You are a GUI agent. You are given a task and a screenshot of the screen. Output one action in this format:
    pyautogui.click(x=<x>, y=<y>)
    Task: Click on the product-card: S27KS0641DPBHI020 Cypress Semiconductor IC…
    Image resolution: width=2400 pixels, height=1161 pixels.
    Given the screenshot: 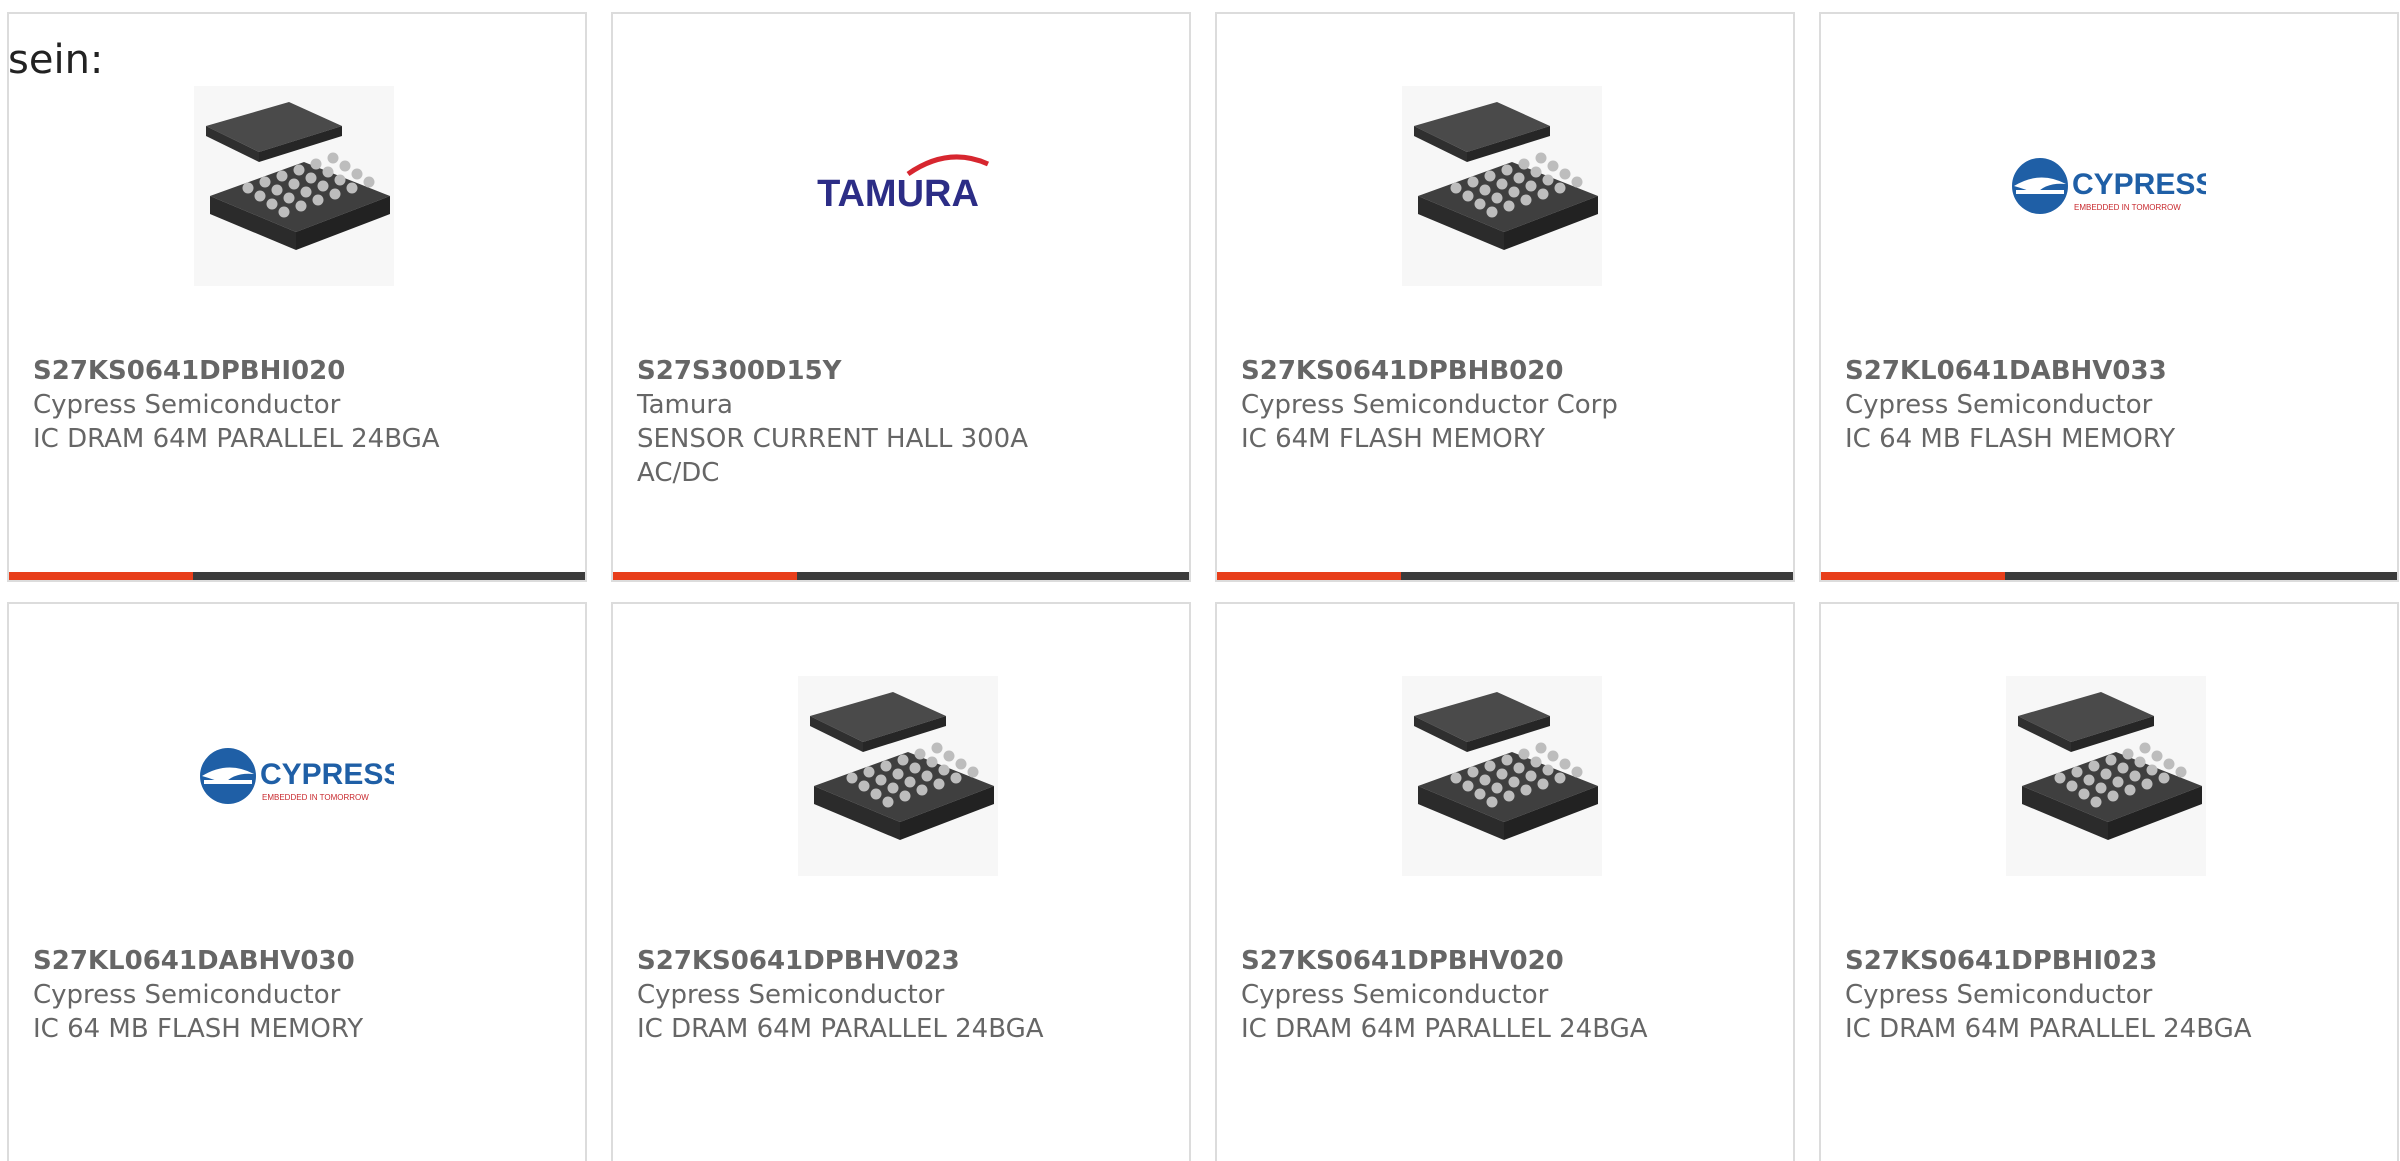 What is the action you would take?
    pyautogui.click(x=297, y=297)
    